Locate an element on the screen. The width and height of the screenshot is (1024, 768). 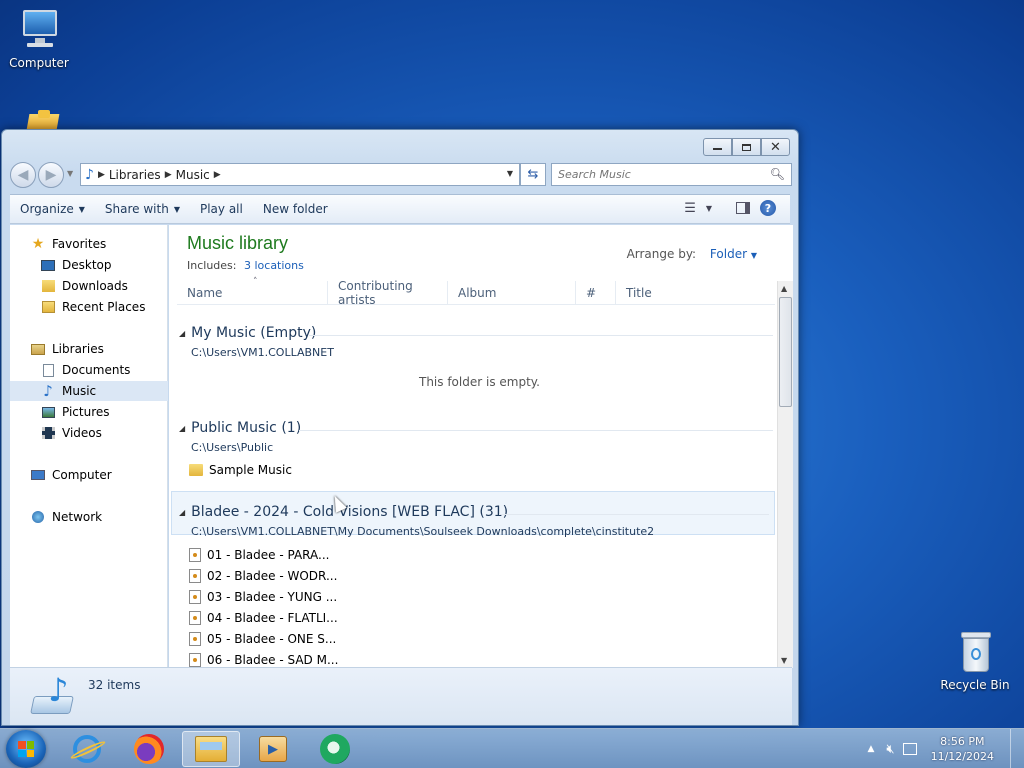
column-album: Album is located at coordinates (512, 293).